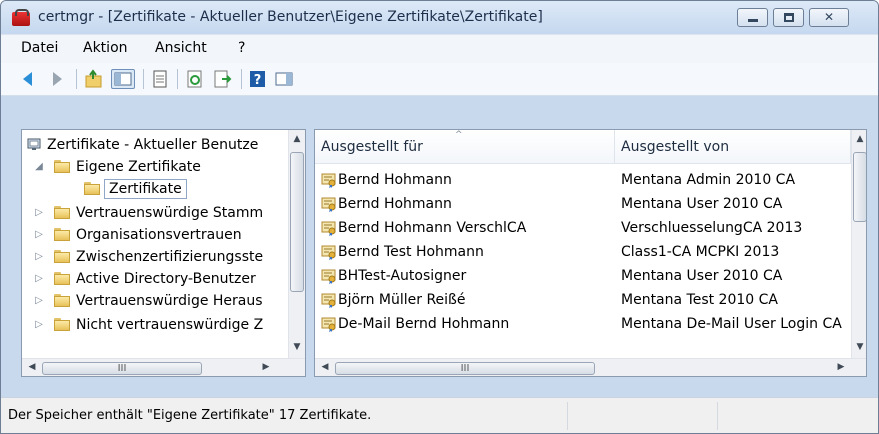 The width and height of the screenshot is (879, 434). What do you see at coordinates (153, 145) in the screenshot?
I see `tree-item-label: Zertifikate - Aktueller Benutze` at bounding box center [153, 145].